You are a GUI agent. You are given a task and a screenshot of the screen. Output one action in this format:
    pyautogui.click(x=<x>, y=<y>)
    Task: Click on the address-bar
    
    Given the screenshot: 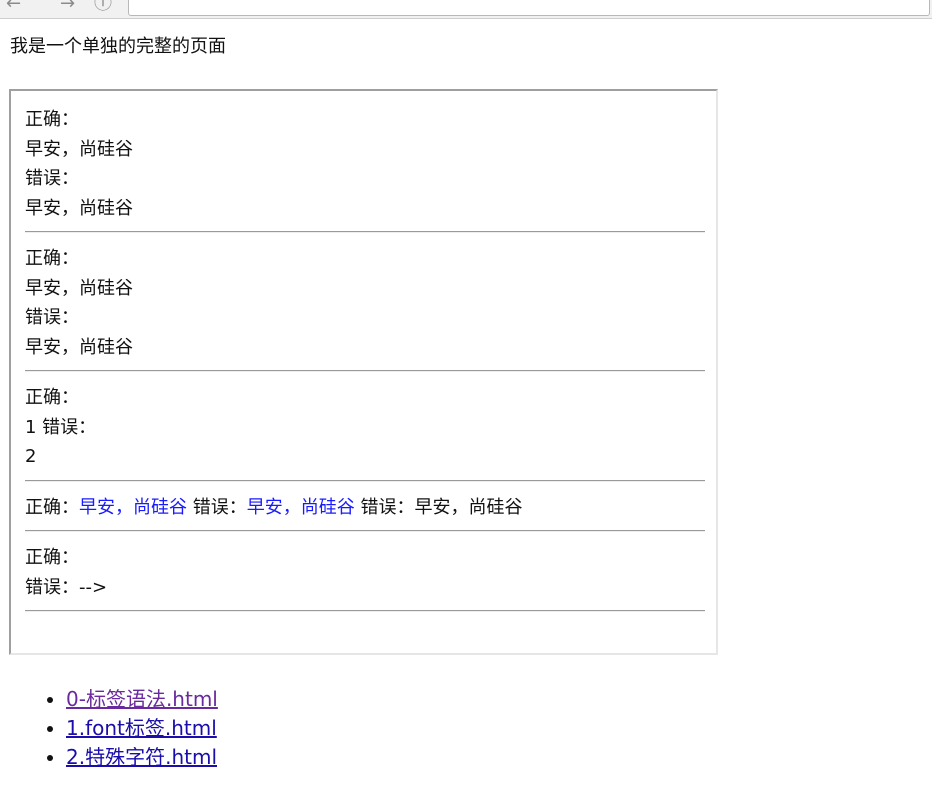 What is the action you would take?
    pyautogui.click(x=529, y=8)
    